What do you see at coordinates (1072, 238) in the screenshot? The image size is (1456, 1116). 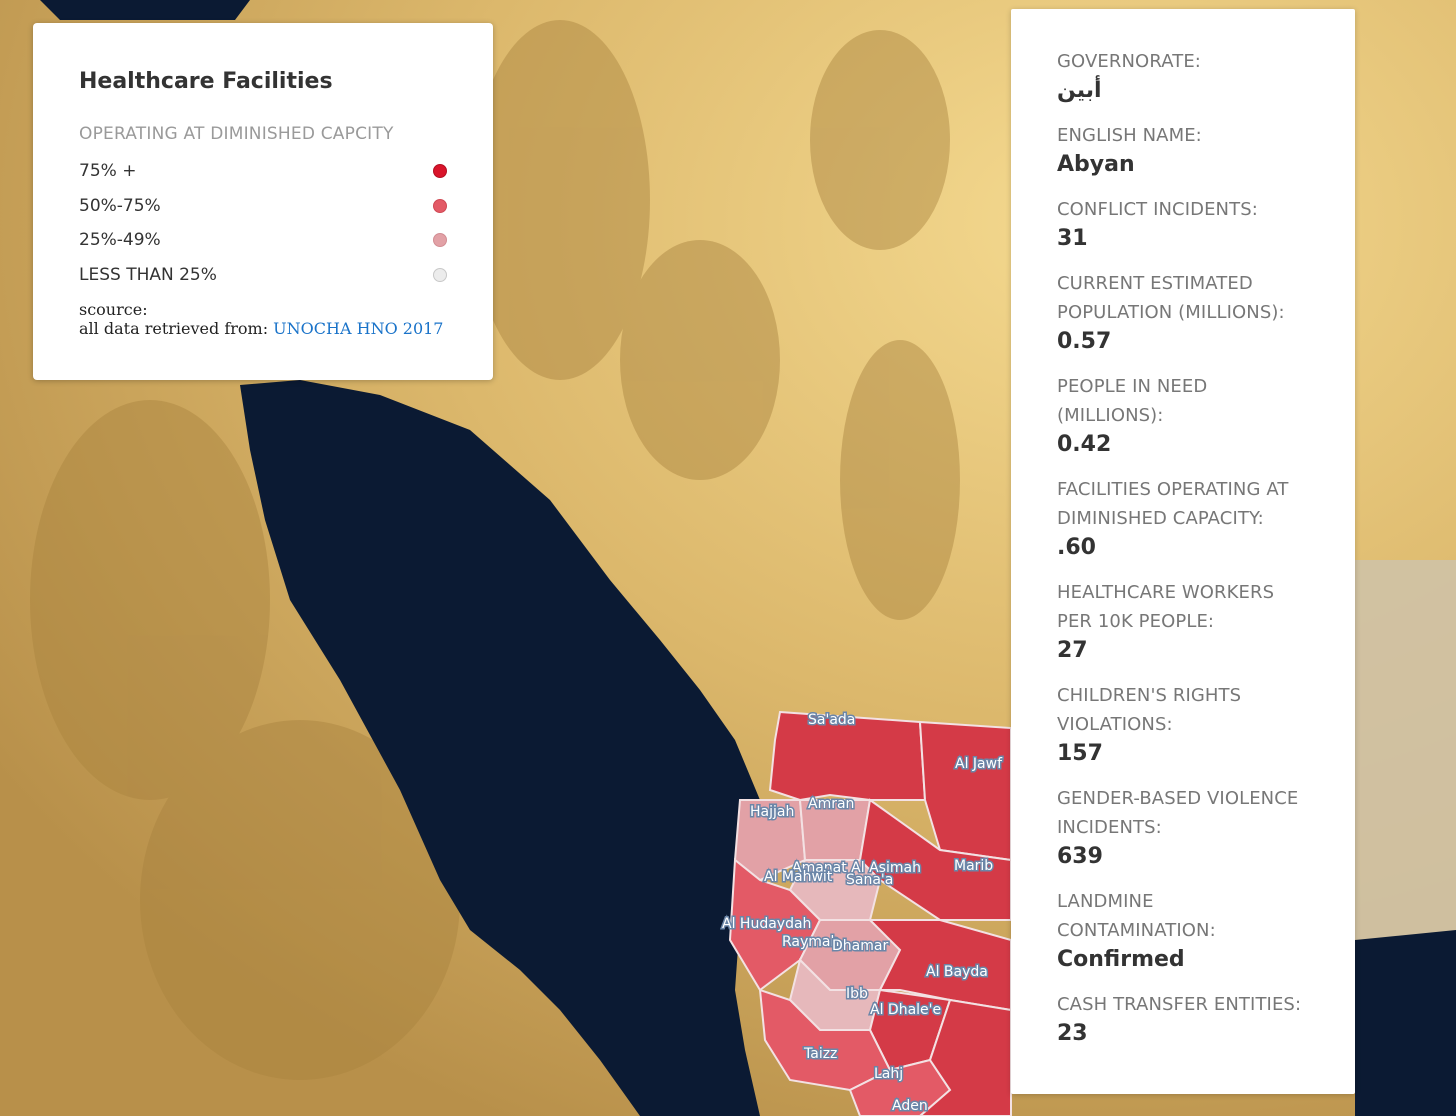 I see `field-value: 31` at bounding box center [1072, 238].